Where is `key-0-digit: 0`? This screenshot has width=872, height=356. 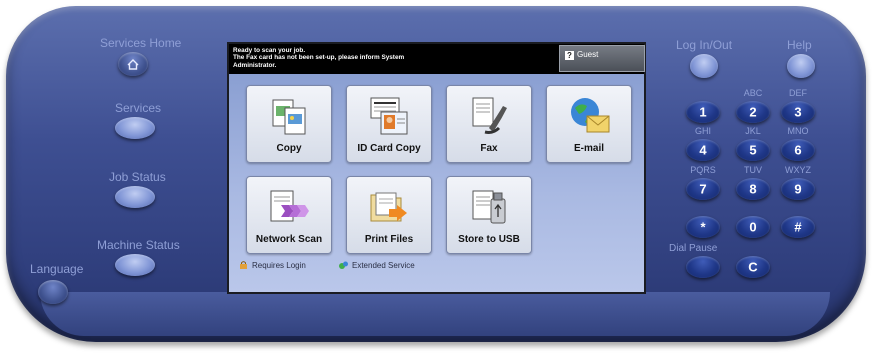 key-0-digit: 0 is located at coordinates (753, 227).